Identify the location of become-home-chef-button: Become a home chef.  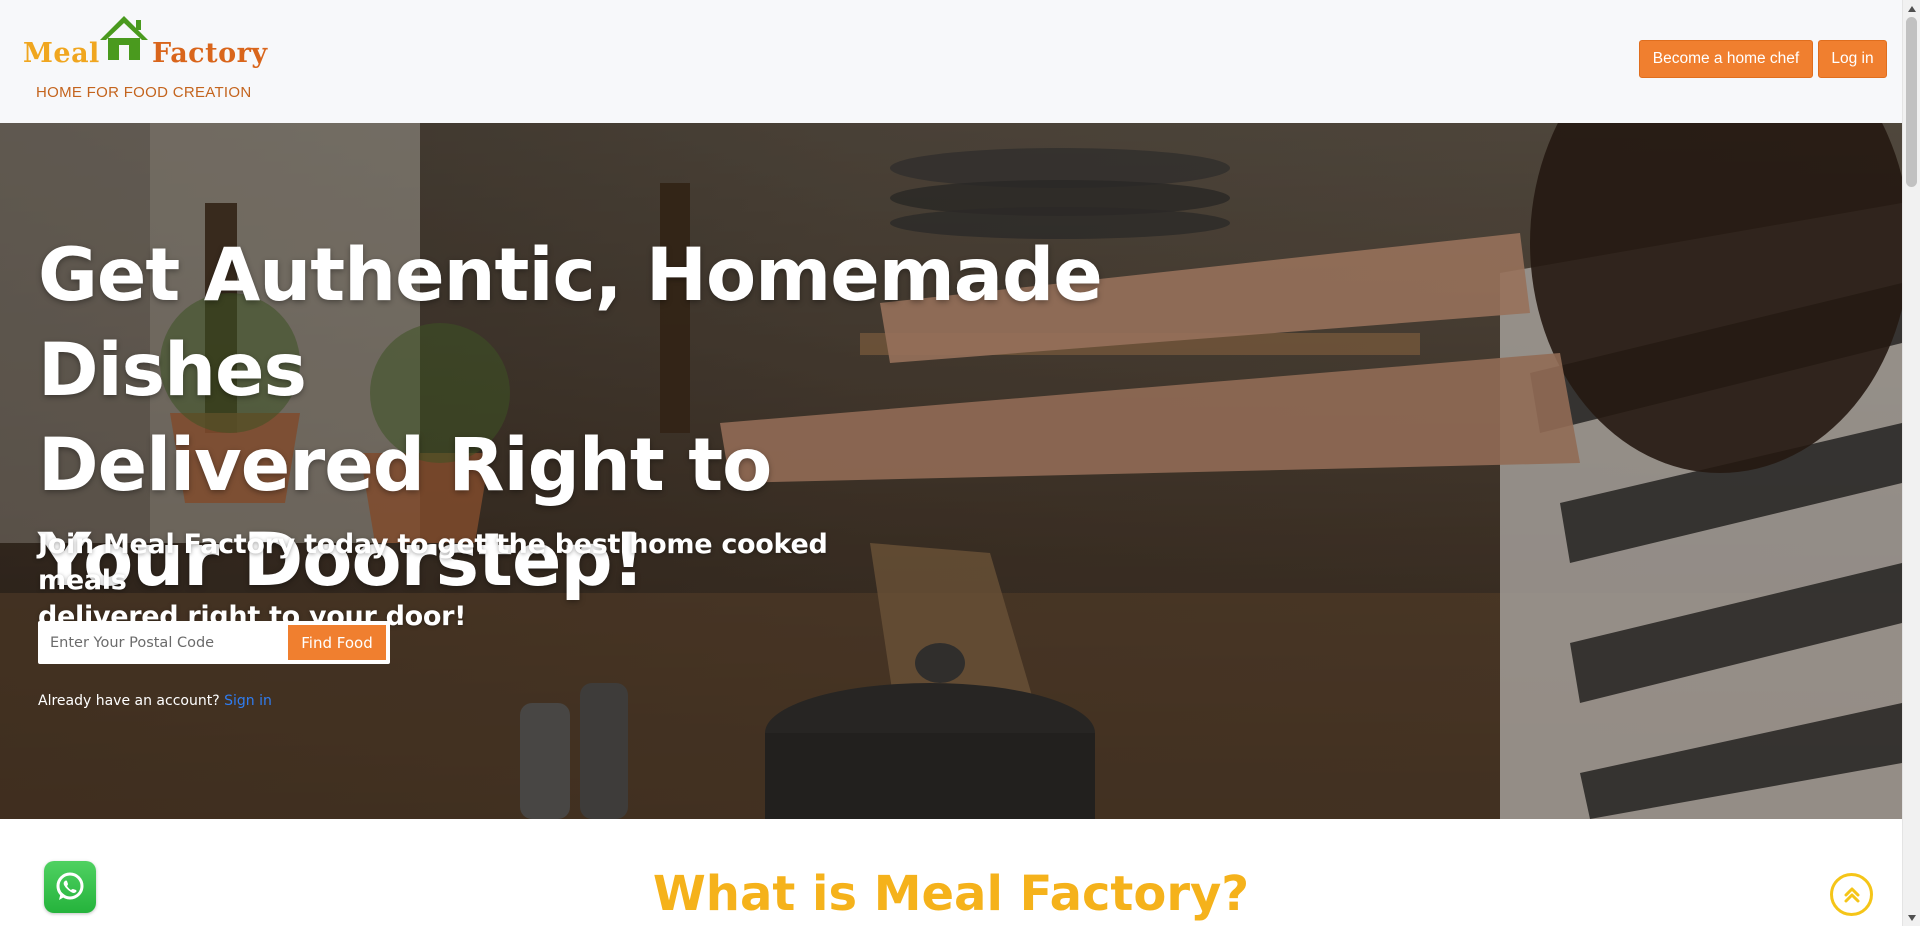
(1726, 59).